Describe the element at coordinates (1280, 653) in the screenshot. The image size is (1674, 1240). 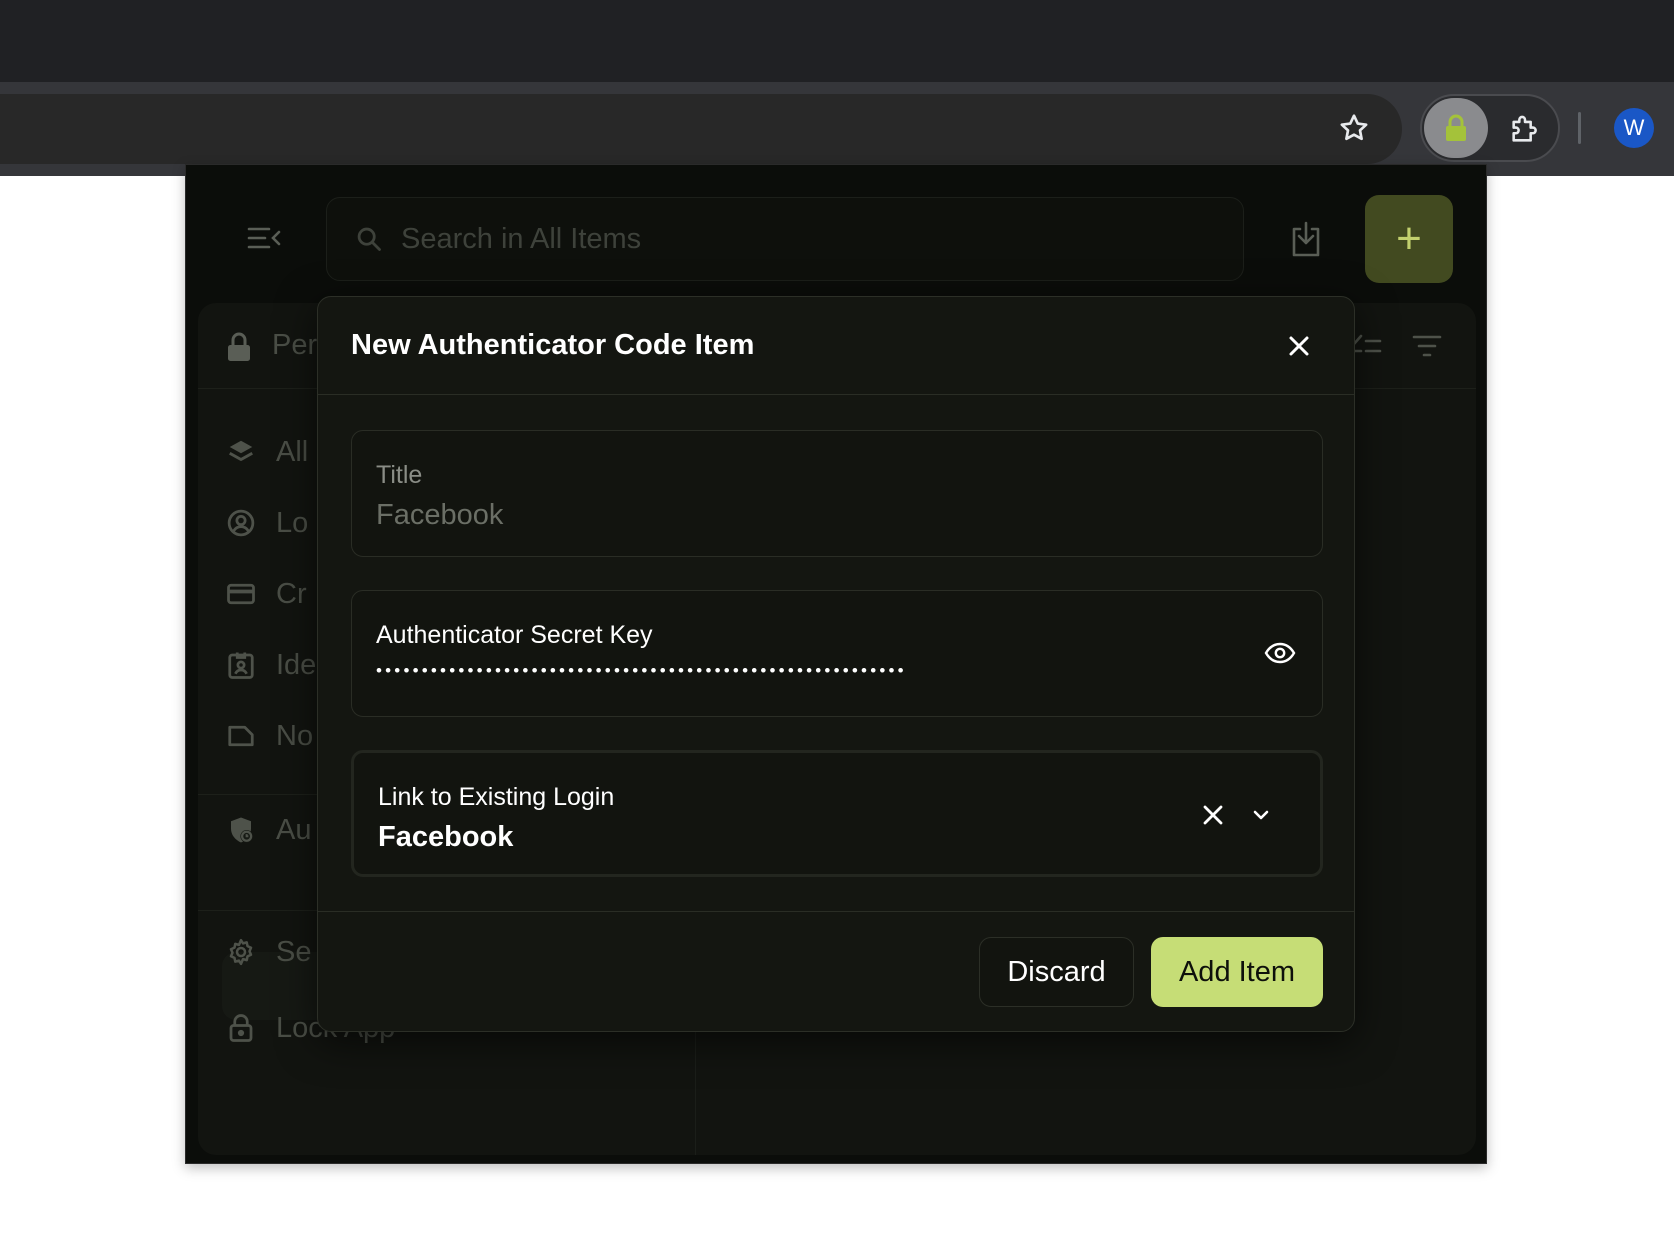
I see `eye-icon` at that location.